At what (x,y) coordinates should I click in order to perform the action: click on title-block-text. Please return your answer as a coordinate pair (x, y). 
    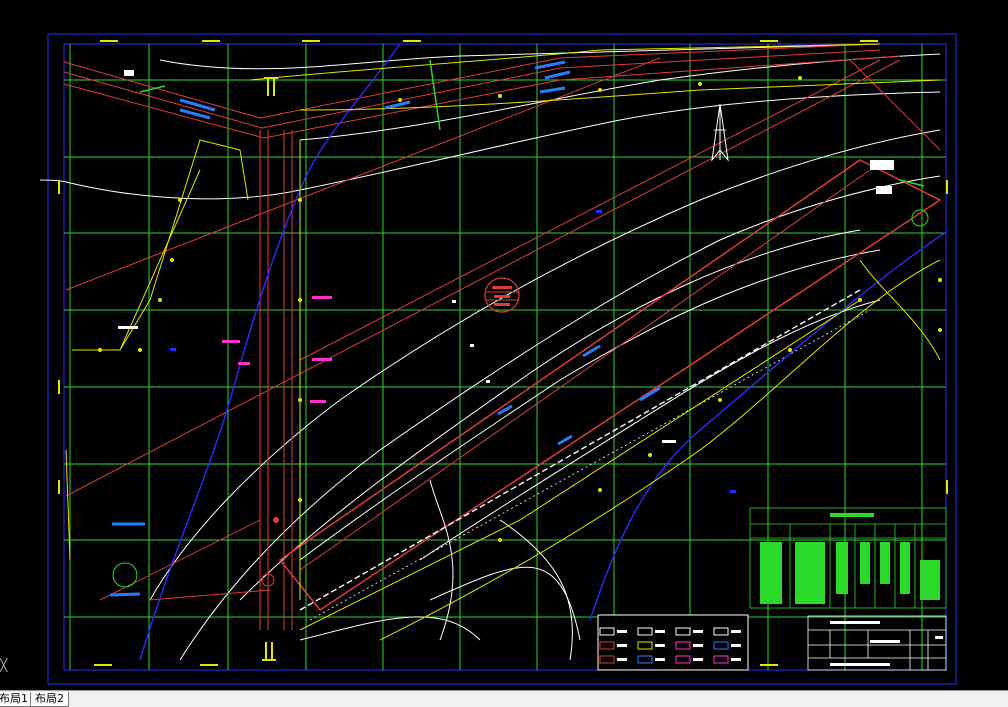
    Looking at the image, I should click on (886, 643).